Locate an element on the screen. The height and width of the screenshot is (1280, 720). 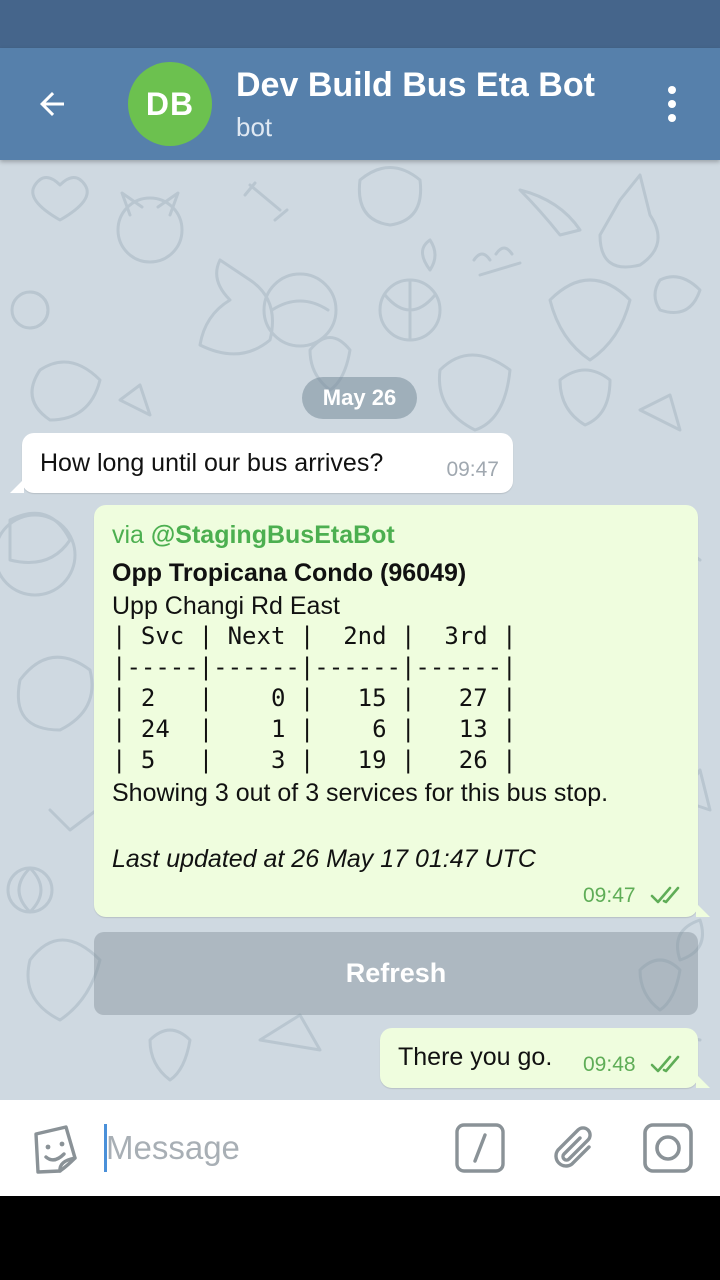
chat-subtitle: bot is located at coordinates (254, 127).